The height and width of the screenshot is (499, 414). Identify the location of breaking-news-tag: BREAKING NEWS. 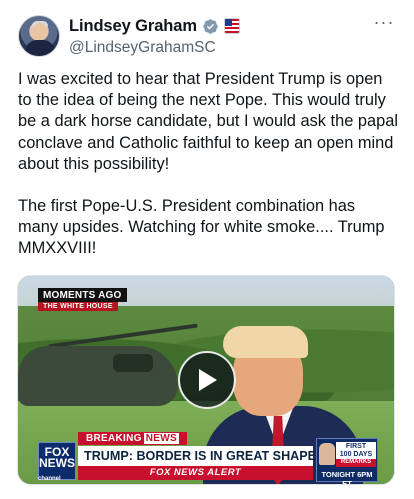
(132, 438).